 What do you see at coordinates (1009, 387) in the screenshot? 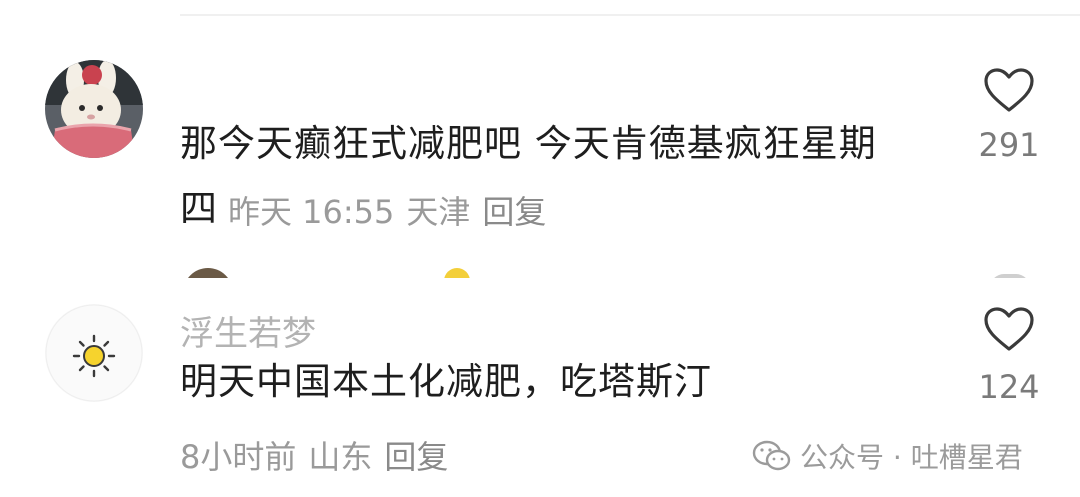
I see `like-count: 124` at bounding box center [1009, 387].